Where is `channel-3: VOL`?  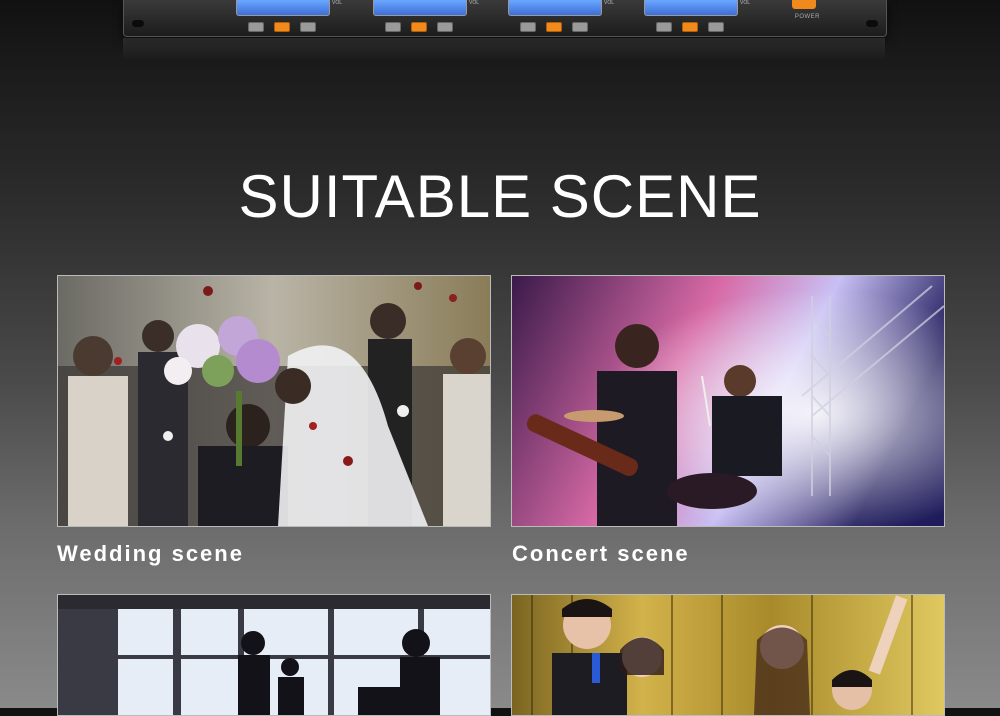
channel-3: VOL is located at coordinates (556, 18).